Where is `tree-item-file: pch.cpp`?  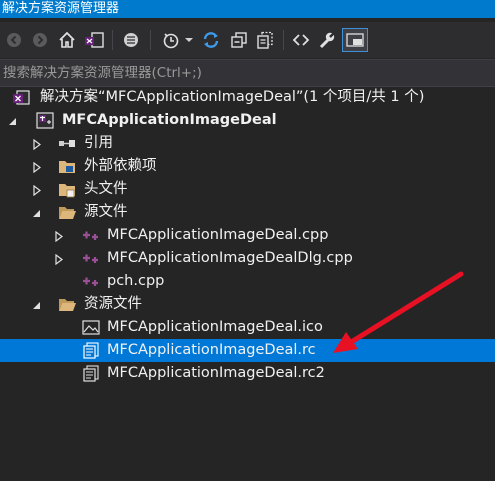
tree-item-file: pch.cpp is located at coordinates (247, 281).